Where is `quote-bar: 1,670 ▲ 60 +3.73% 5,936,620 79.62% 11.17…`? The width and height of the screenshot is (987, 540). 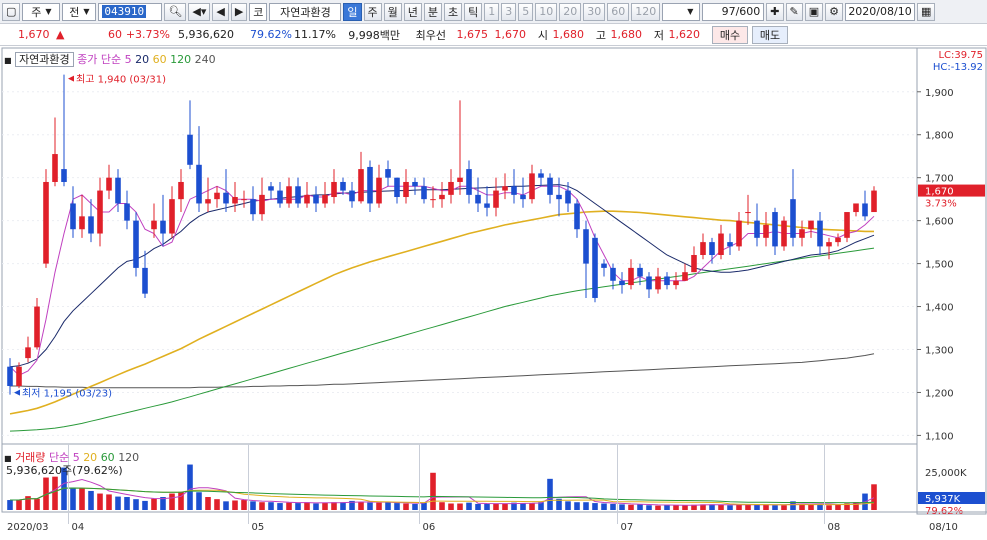
quote-bar: 1,670 ▲ 60 +3.73% 5,936,620 79.62% 11.17… is located at coordinates (493, 35).